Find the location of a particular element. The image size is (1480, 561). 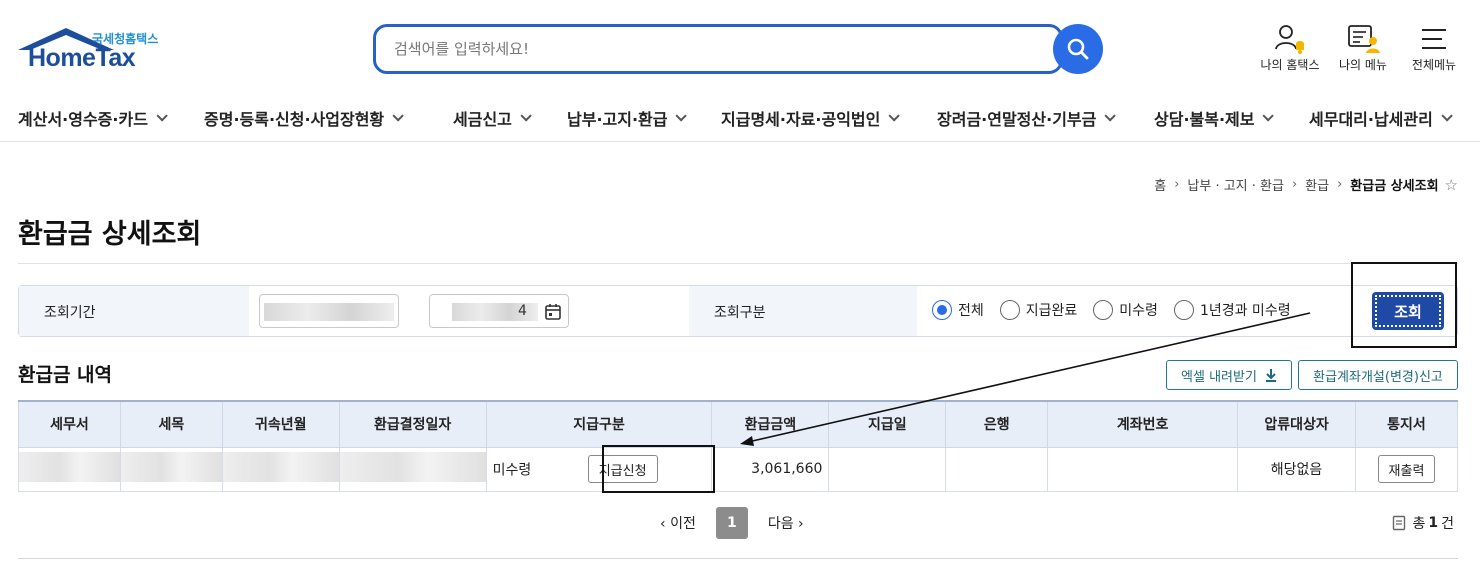

nav-item-certificate: 증명·등록·신청·사업장현황 is located at coordinates (304, 118).